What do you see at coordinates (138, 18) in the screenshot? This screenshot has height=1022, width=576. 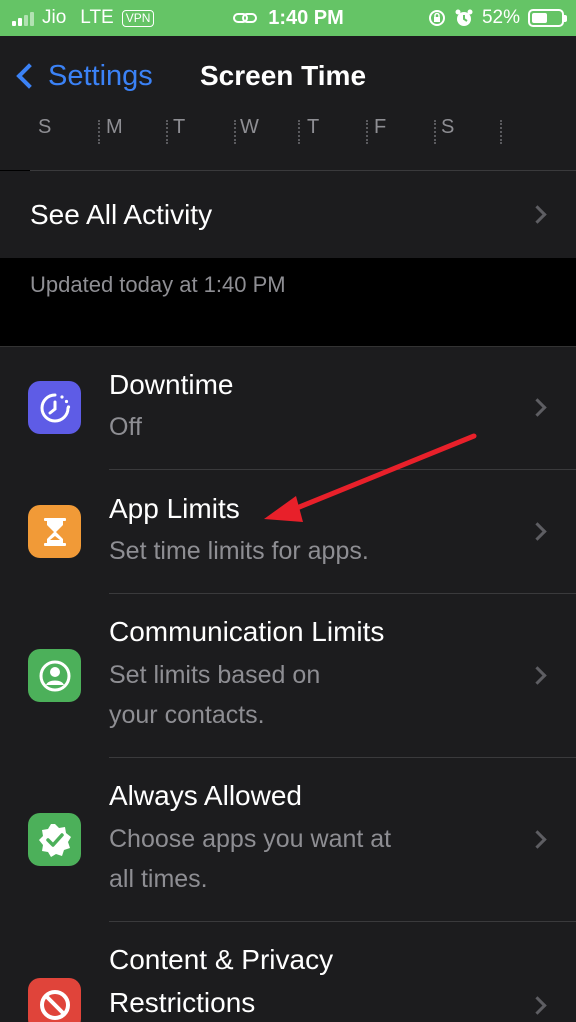 I see `vpn-badge: VPN` at bounding box center [138, 18].